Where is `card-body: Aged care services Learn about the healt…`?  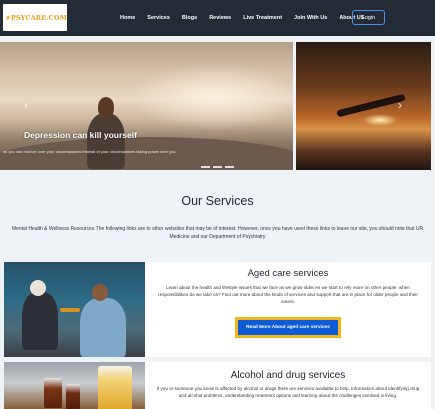 card-body: Aged care services Learn about the healt… is located at coordinates (288, 300).